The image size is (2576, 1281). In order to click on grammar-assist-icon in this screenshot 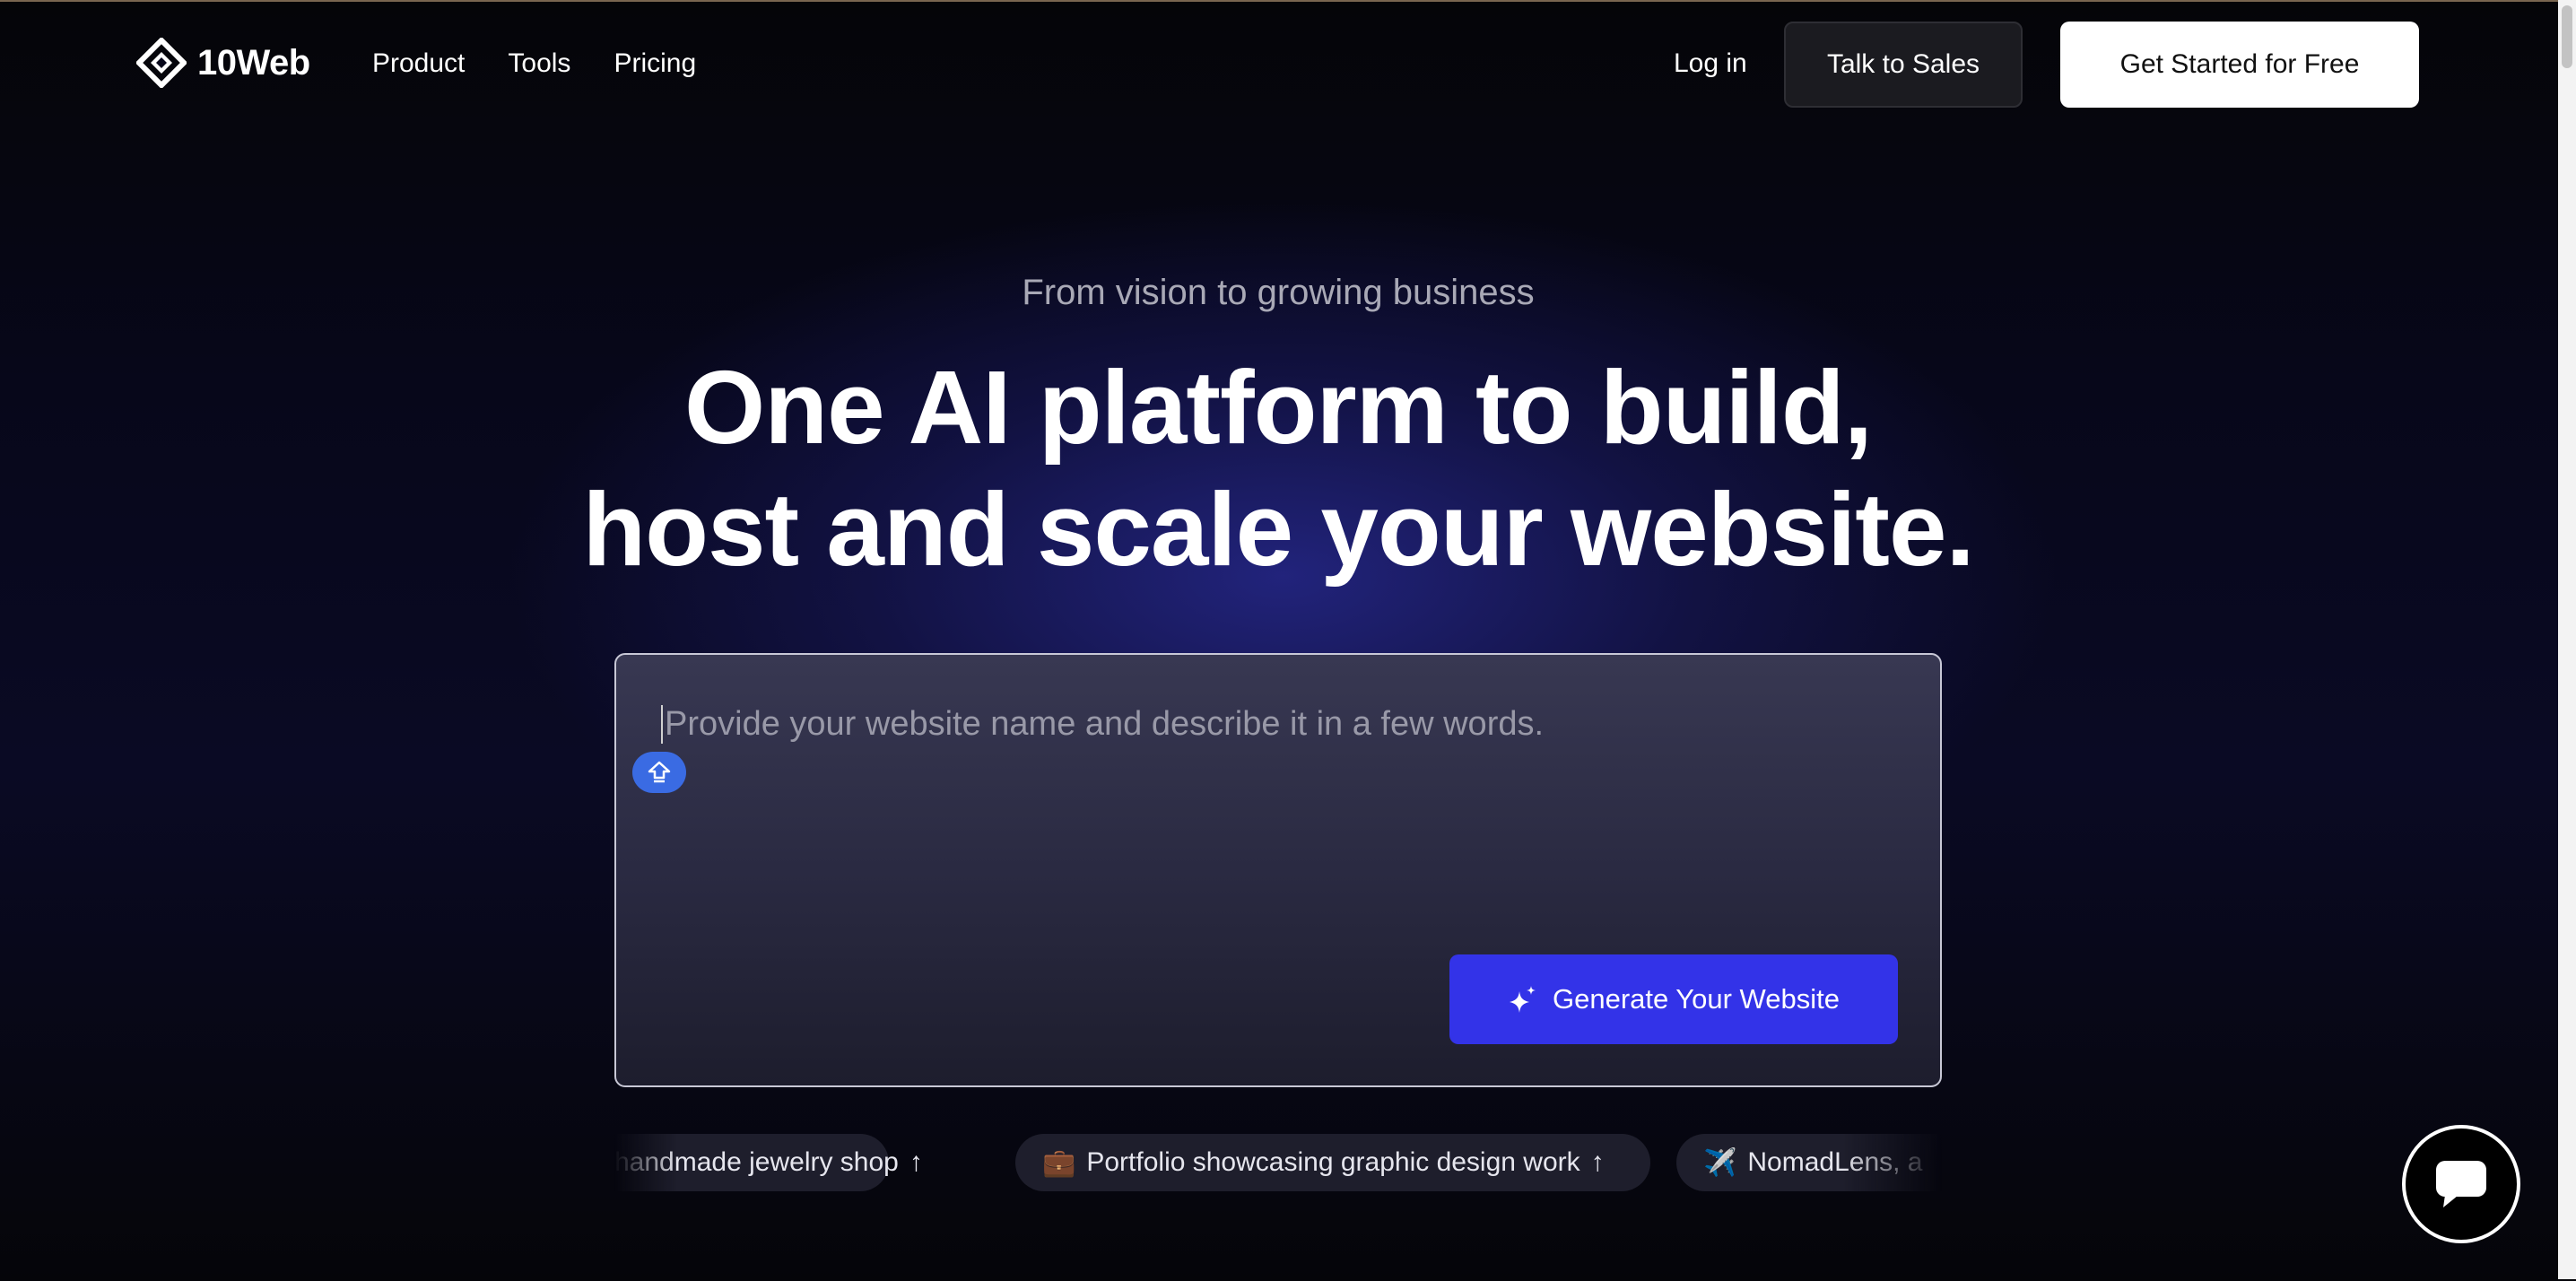, I will do `click(659, 772)`.